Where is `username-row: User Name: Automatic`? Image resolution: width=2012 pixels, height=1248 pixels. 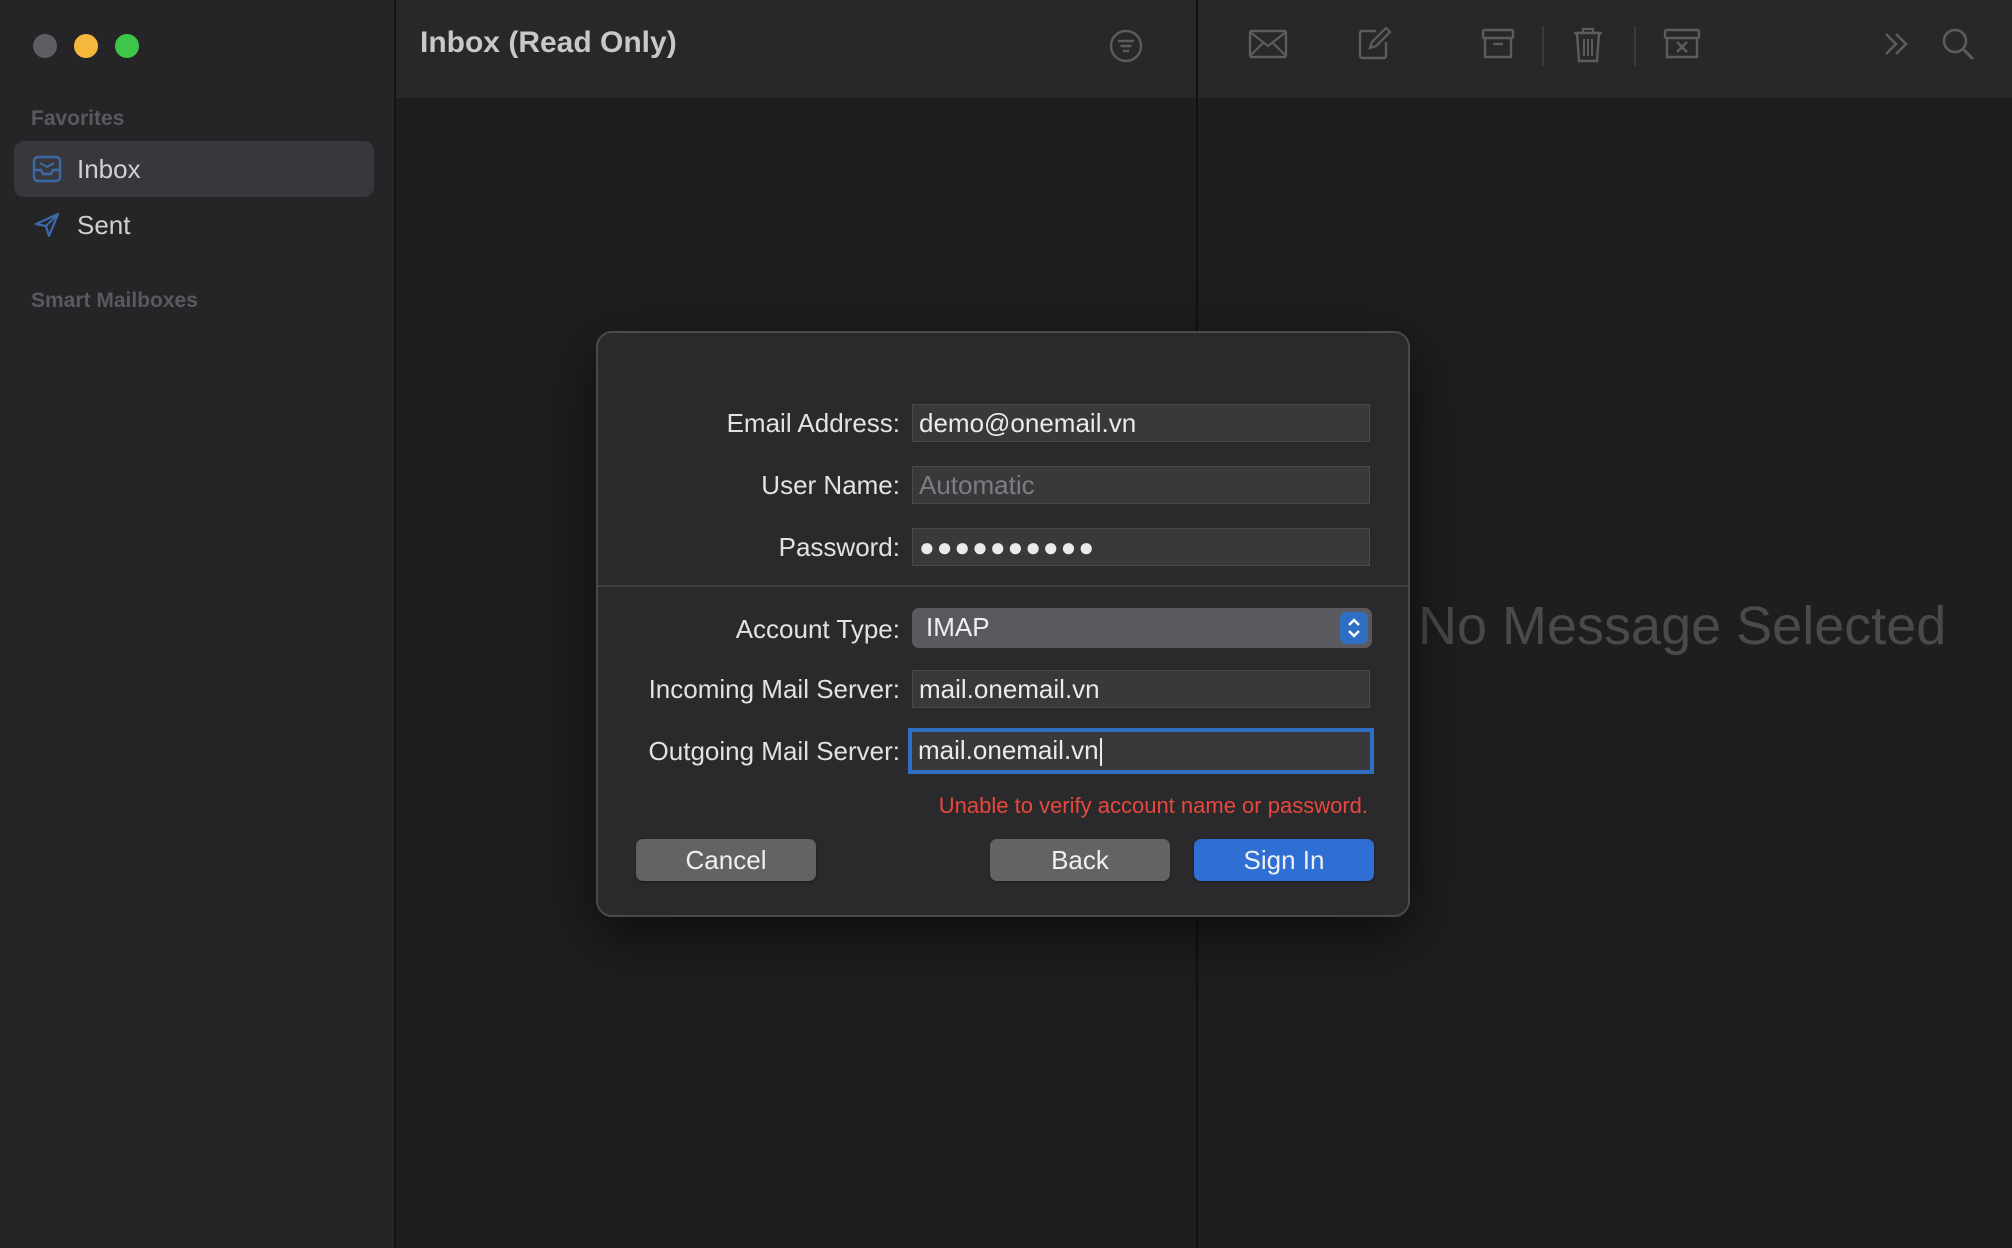 username-row: User Name: Automatic is located at coordinates (1005, 486).